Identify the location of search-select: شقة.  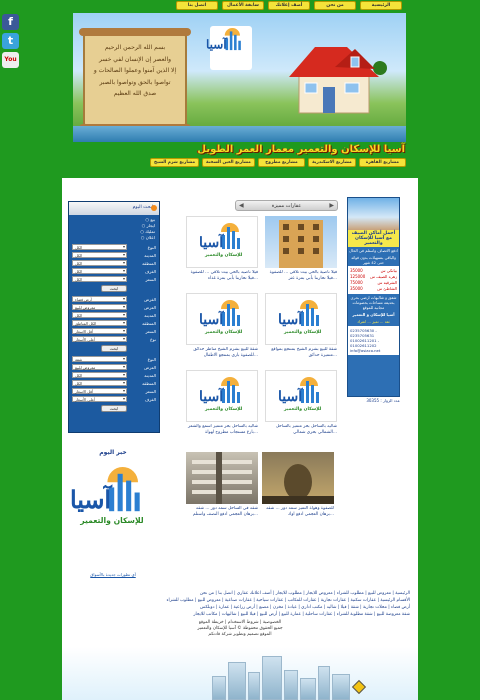
(99, 359).